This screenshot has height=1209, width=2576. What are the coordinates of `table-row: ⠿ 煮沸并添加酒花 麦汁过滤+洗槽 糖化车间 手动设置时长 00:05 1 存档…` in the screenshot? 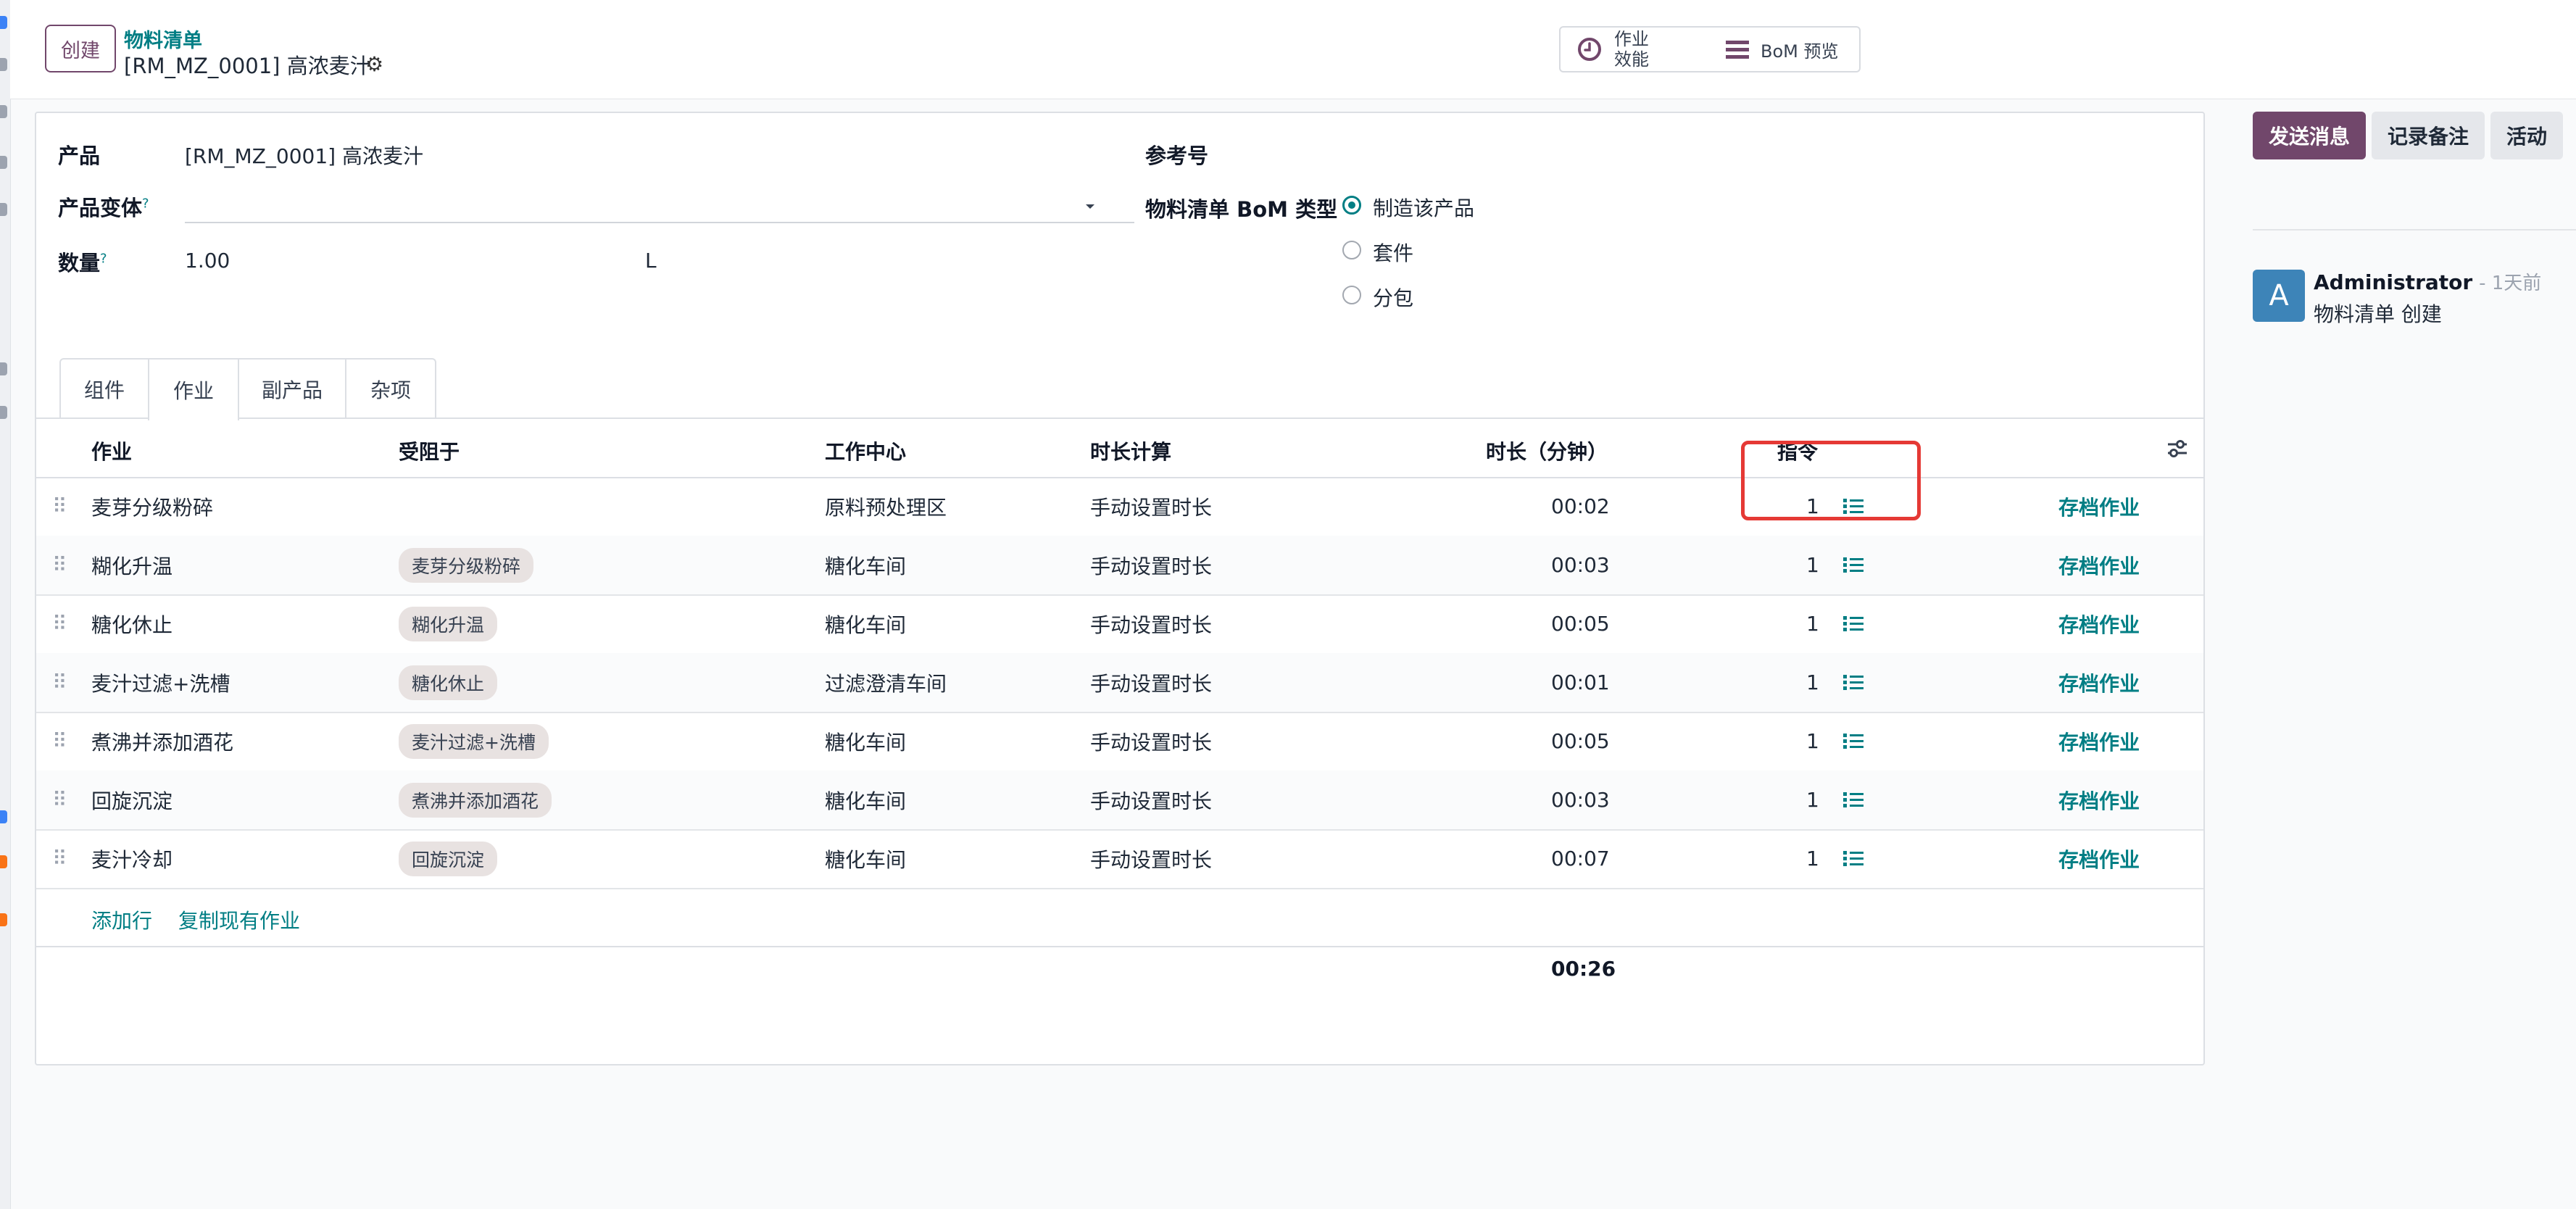 It's located at (1119, 742).